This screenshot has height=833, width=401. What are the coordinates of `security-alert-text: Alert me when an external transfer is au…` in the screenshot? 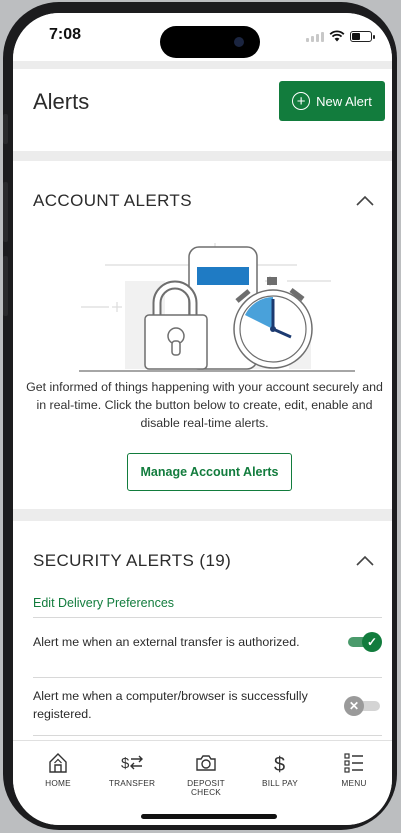 It's located at (166, 642).